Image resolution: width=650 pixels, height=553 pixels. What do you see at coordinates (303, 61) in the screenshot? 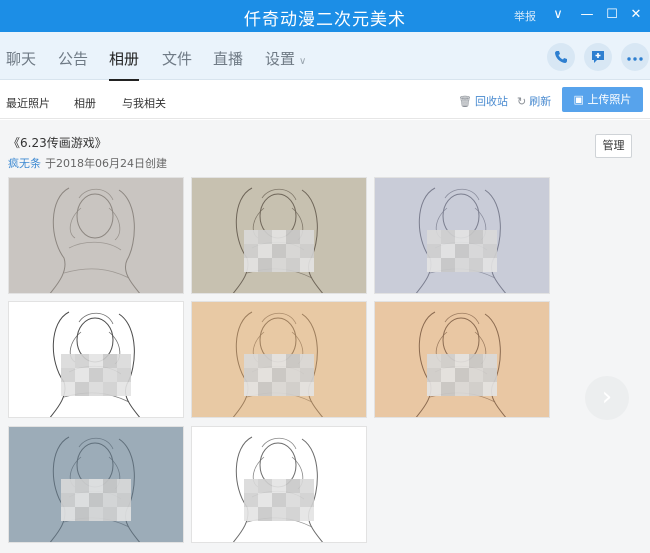
I see `chevron-down-icon: ∨` at bounding box center [303, 61].